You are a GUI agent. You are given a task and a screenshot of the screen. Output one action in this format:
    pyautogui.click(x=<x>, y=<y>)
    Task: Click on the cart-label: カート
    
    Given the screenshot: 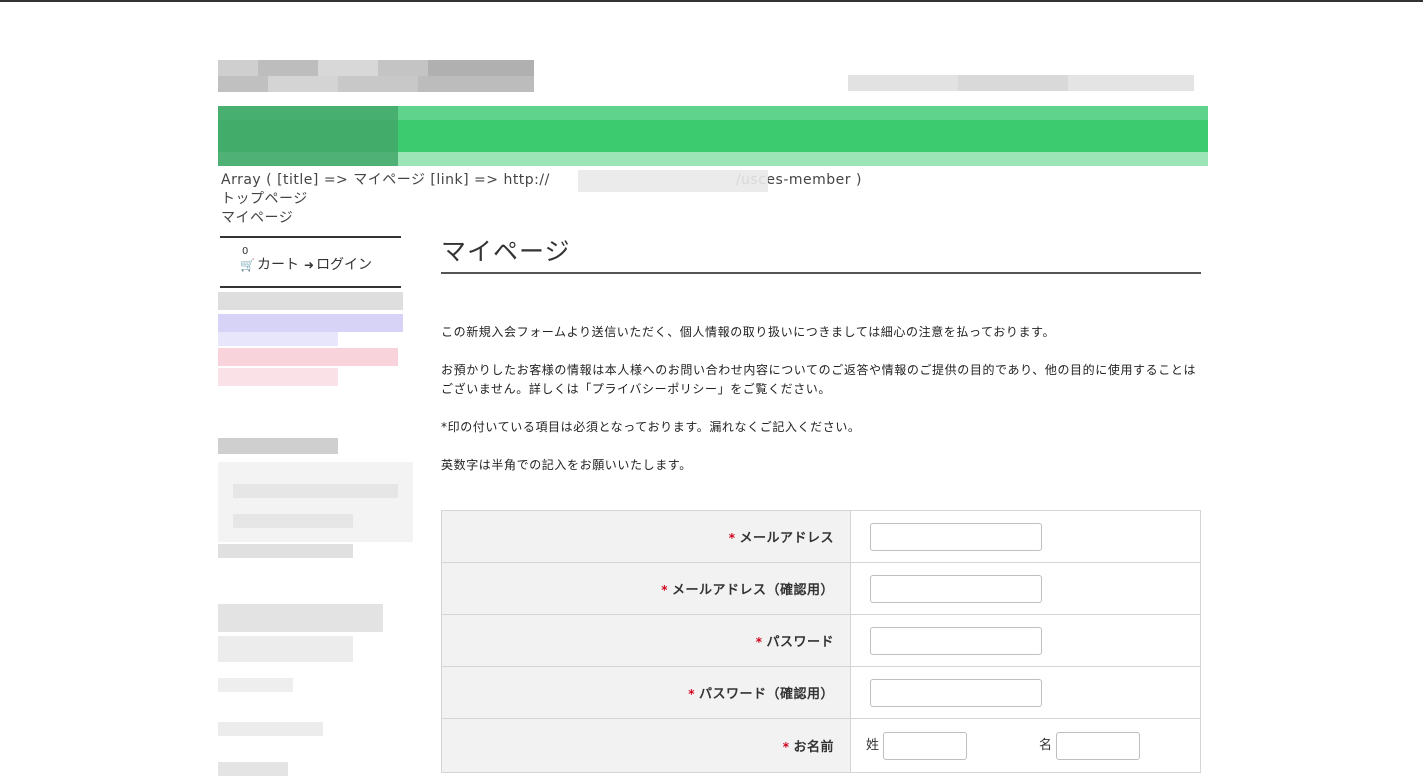 What is the action you would take?
    pyautogui.click(x=277, y=265)
    